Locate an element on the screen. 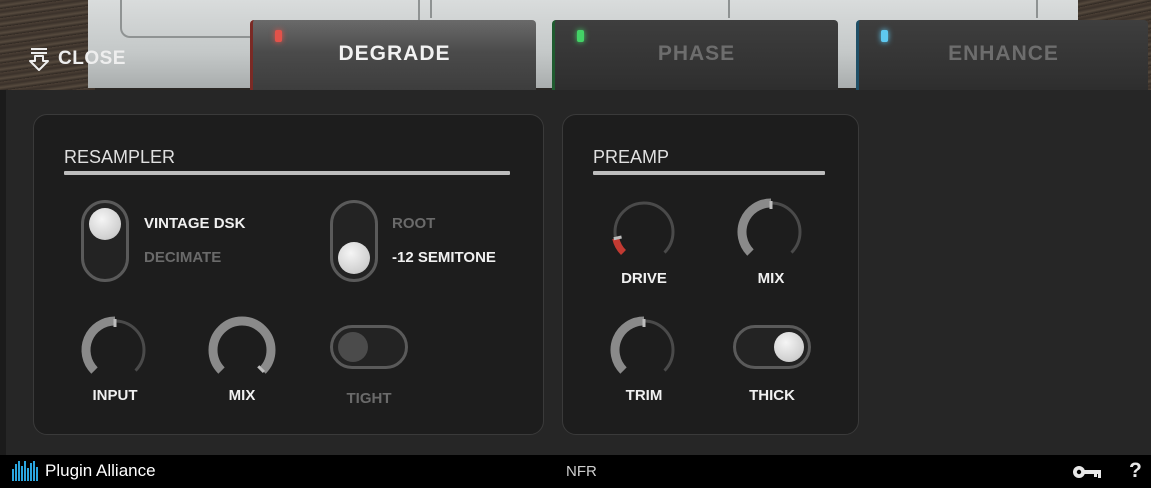 The width and height of the screenshot is (1151, 488). tab-degrade: DEGRADE is located at coordinates (393, 55).